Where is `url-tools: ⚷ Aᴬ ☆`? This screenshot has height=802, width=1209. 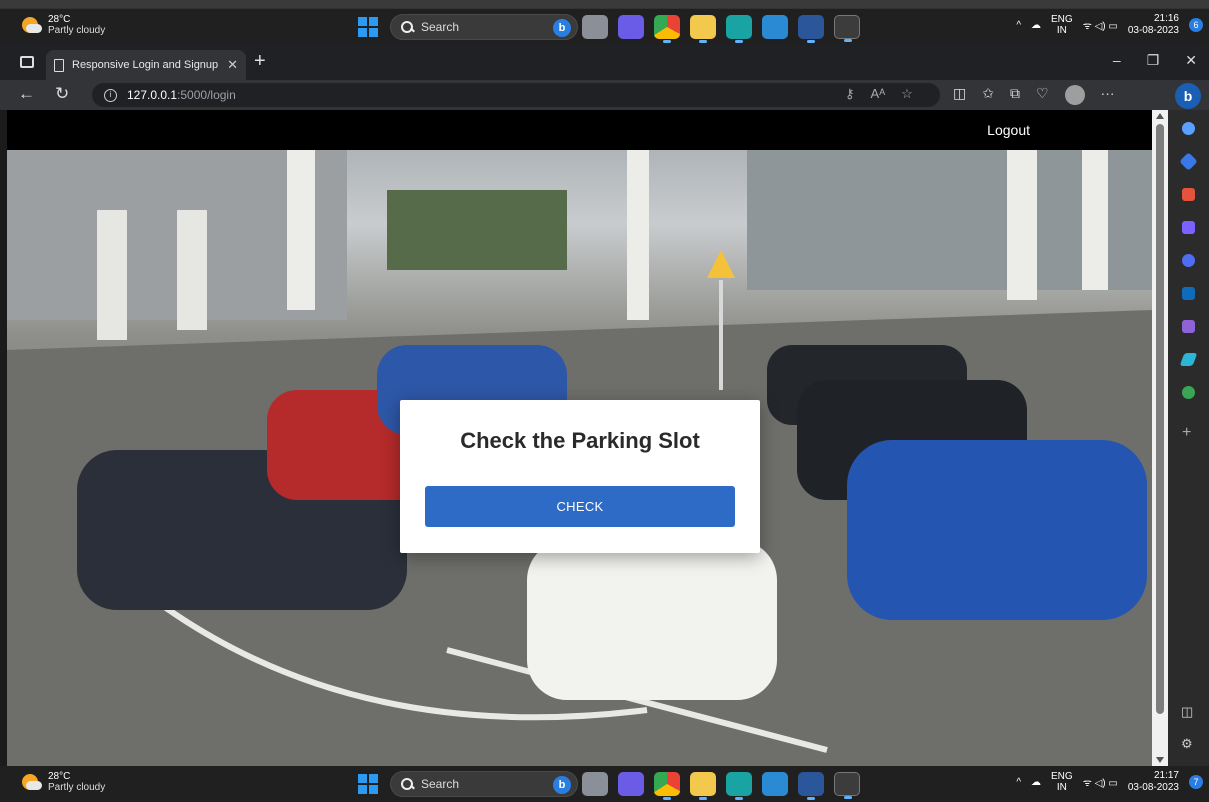
url-tools: ⚷ Aᴬ ☆ is located at coordinates (879, 94).